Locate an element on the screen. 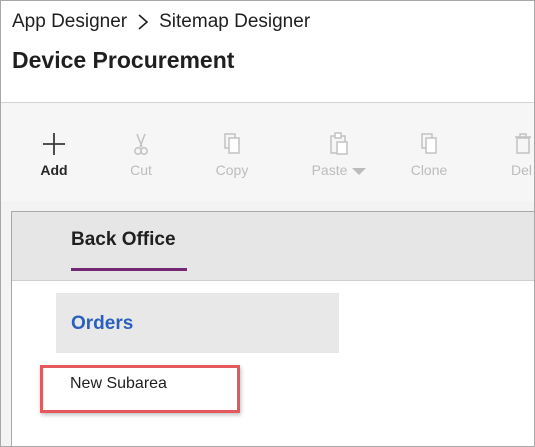 The image size is (535, 447). add-label: Add is located at coordinates (54, 170).